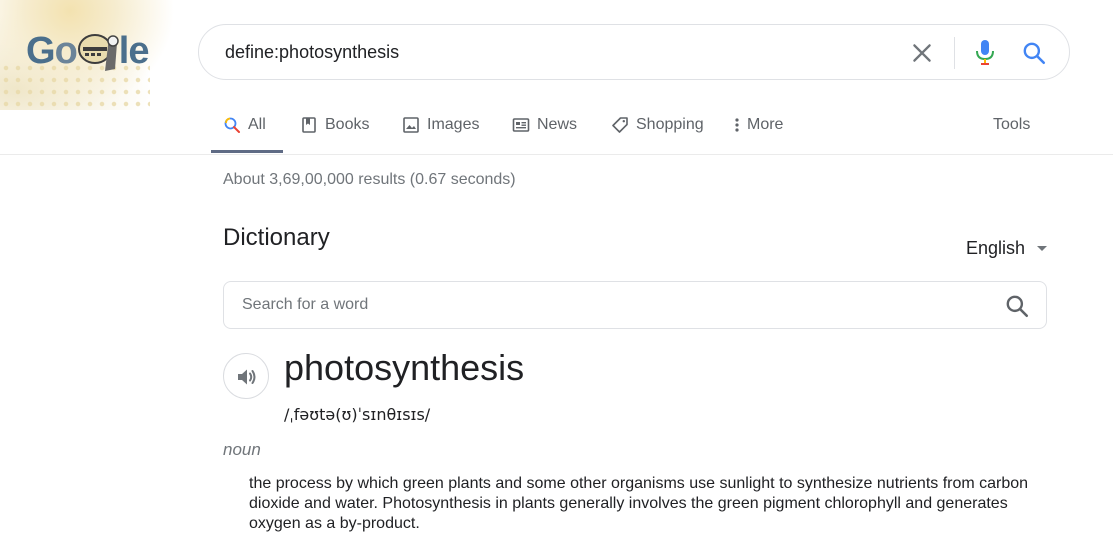 The height and width of the screenshot is (556, 1113). I want to click on doodle-figure-icon, so click(98, 52).